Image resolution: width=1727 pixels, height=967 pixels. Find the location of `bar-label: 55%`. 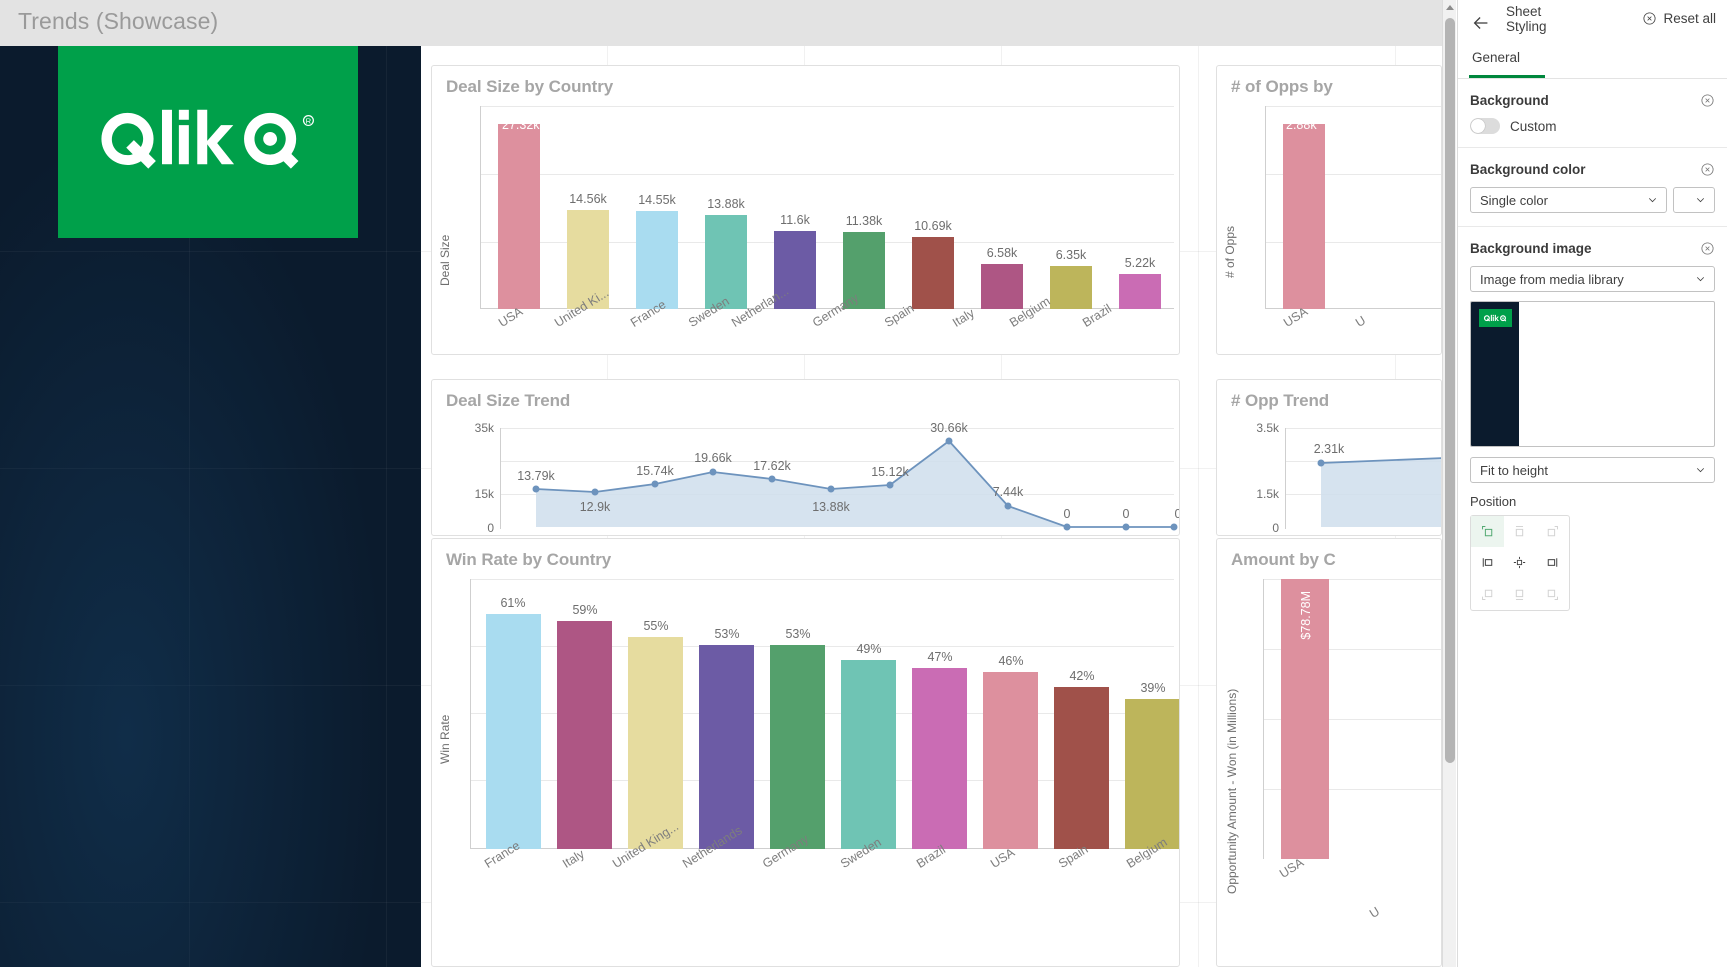

bar-label: 55% is located at coordinates (656, 626).